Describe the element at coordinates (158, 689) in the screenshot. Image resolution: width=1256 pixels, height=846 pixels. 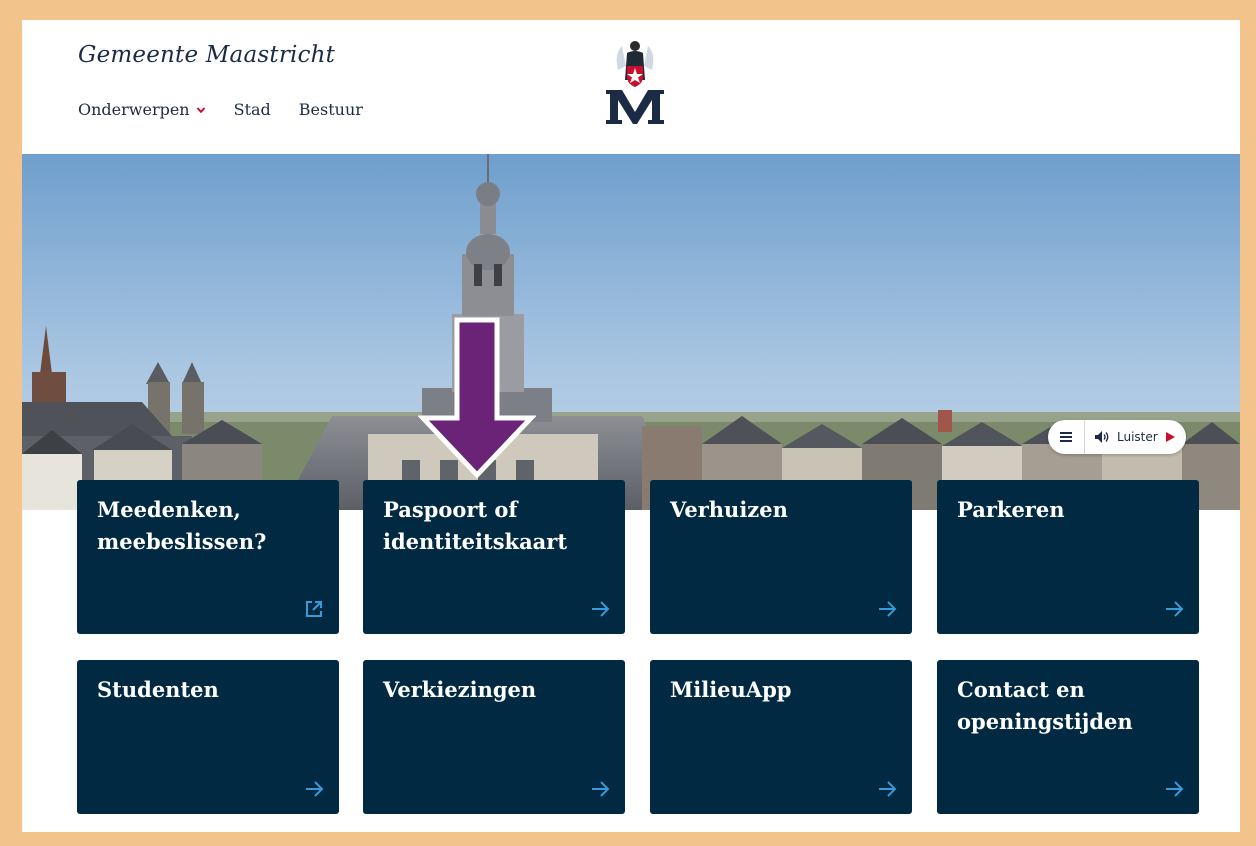
I see `tile-title: Studenten` at that location.